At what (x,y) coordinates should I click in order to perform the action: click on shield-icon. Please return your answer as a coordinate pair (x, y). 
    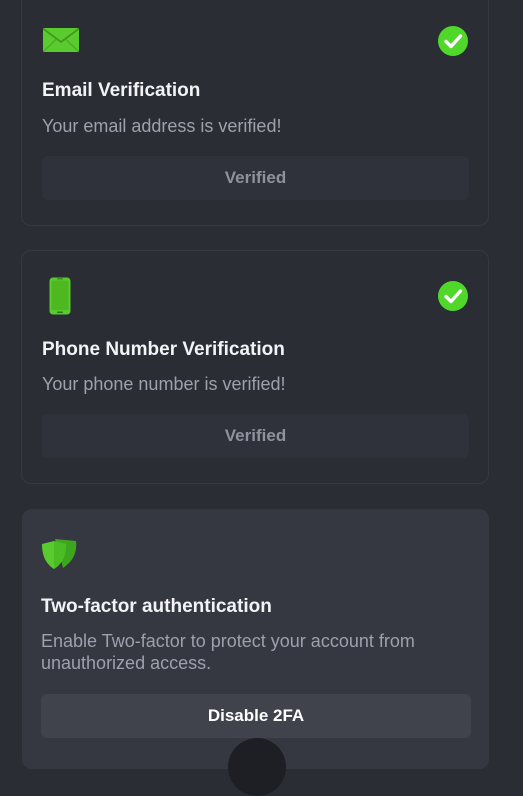
    Looking at the image, I should click on (59, 554).